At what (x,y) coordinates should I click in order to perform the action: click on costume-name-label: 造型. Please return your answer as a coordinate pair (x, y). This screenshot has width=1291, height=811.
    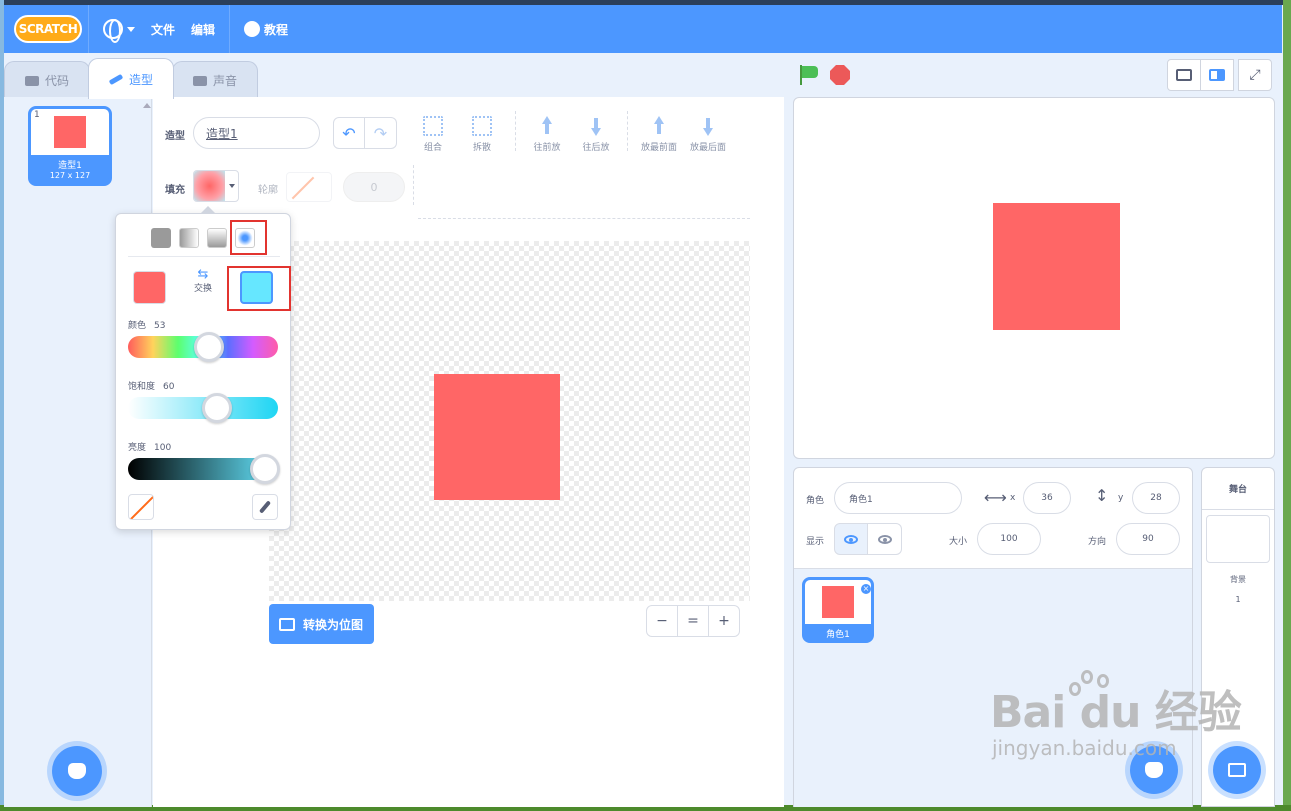
    Looking at the image, I should click on (175, 136).